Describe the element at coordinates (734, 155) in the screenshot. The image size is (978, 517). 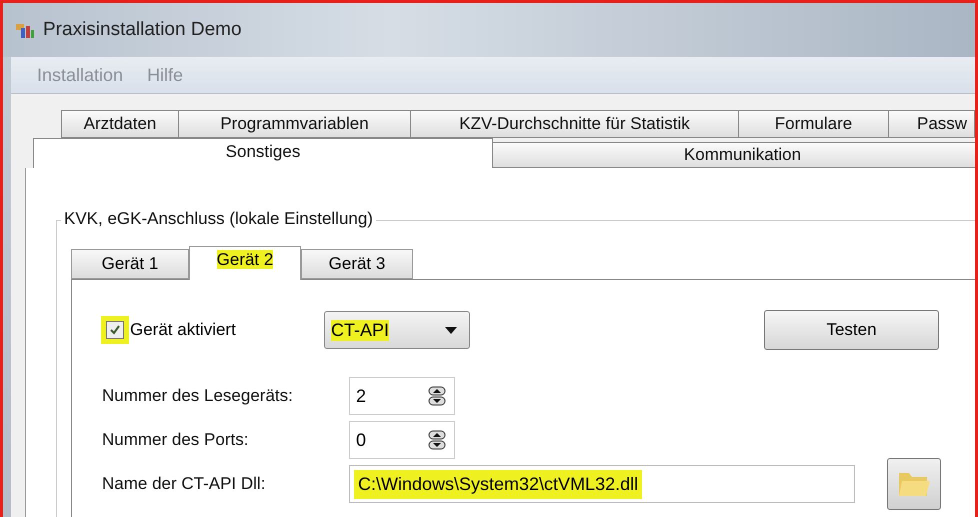
I see `tab: Kommunikation` at that location.